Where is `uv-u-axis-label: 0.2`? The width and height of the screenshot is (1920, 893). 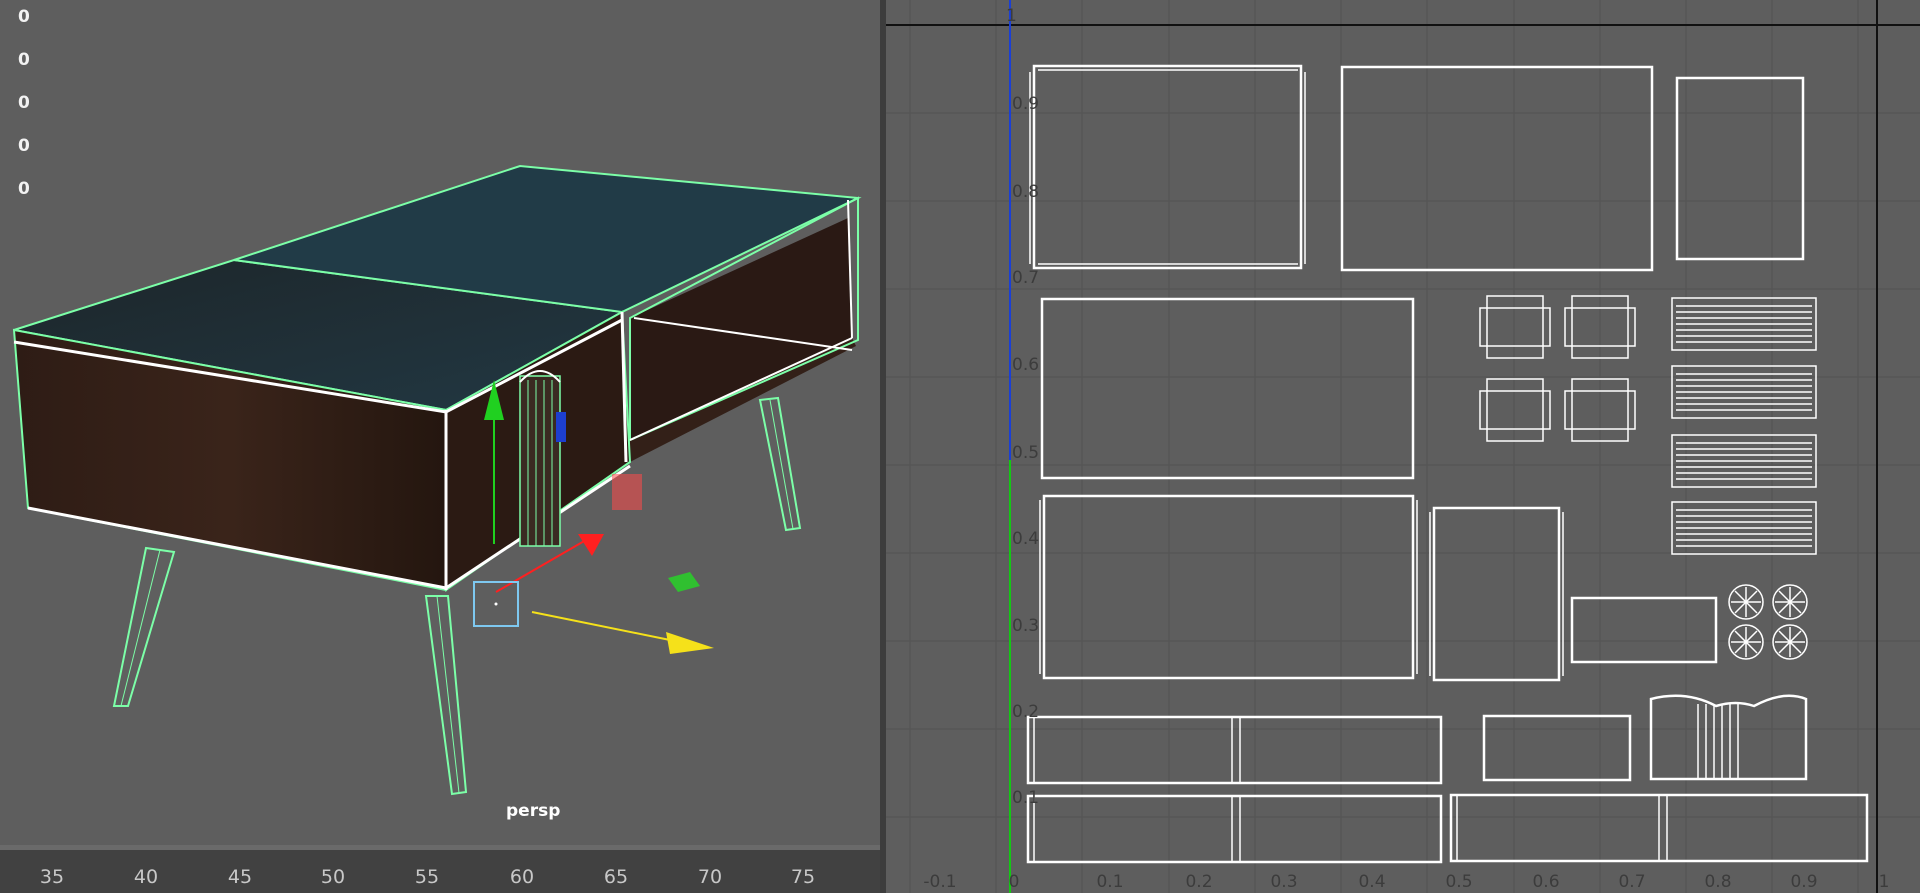 uv-u-axis-label: 0.2 is located at coordinates (1199, 882).